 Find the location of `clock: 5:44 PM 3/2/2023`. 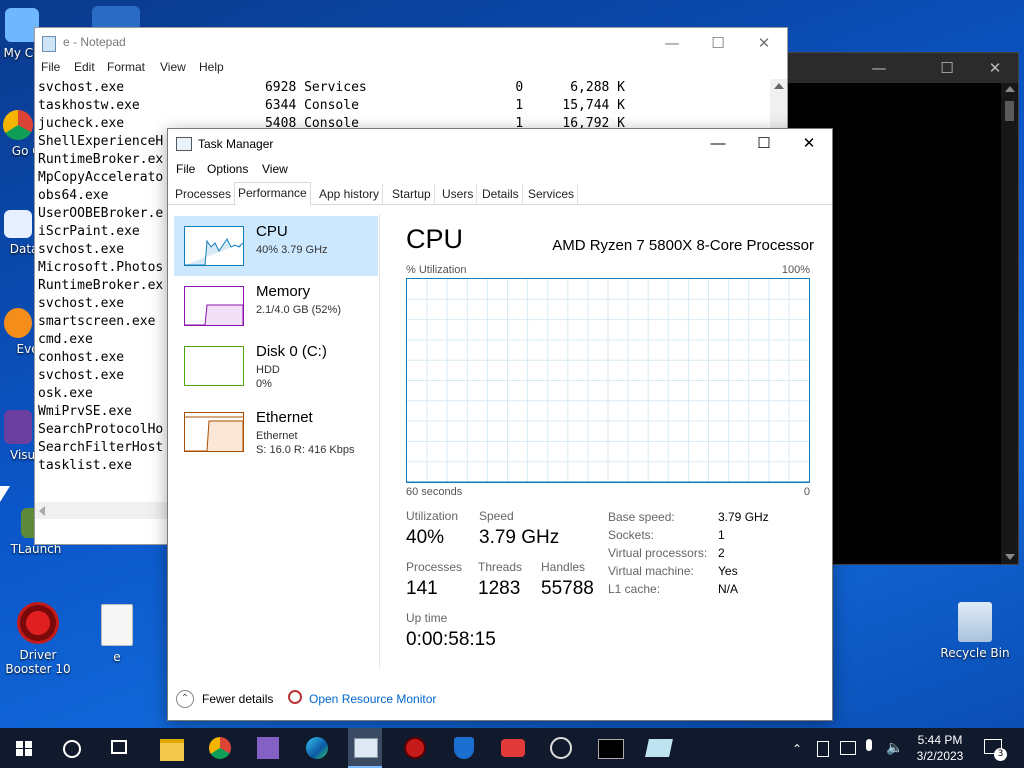

clock: 5:44 PM 3/2/2023 is located at coordinates (940, 748).